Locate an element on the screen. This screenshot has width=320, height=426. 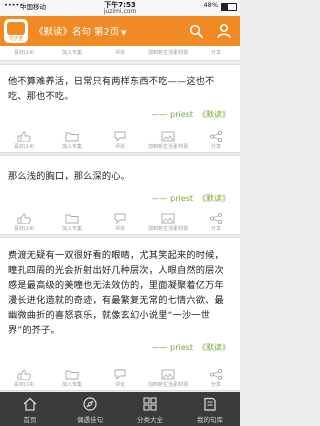
tab-random-quote: 偶遇佳句 is located at coordinates (90, 409).